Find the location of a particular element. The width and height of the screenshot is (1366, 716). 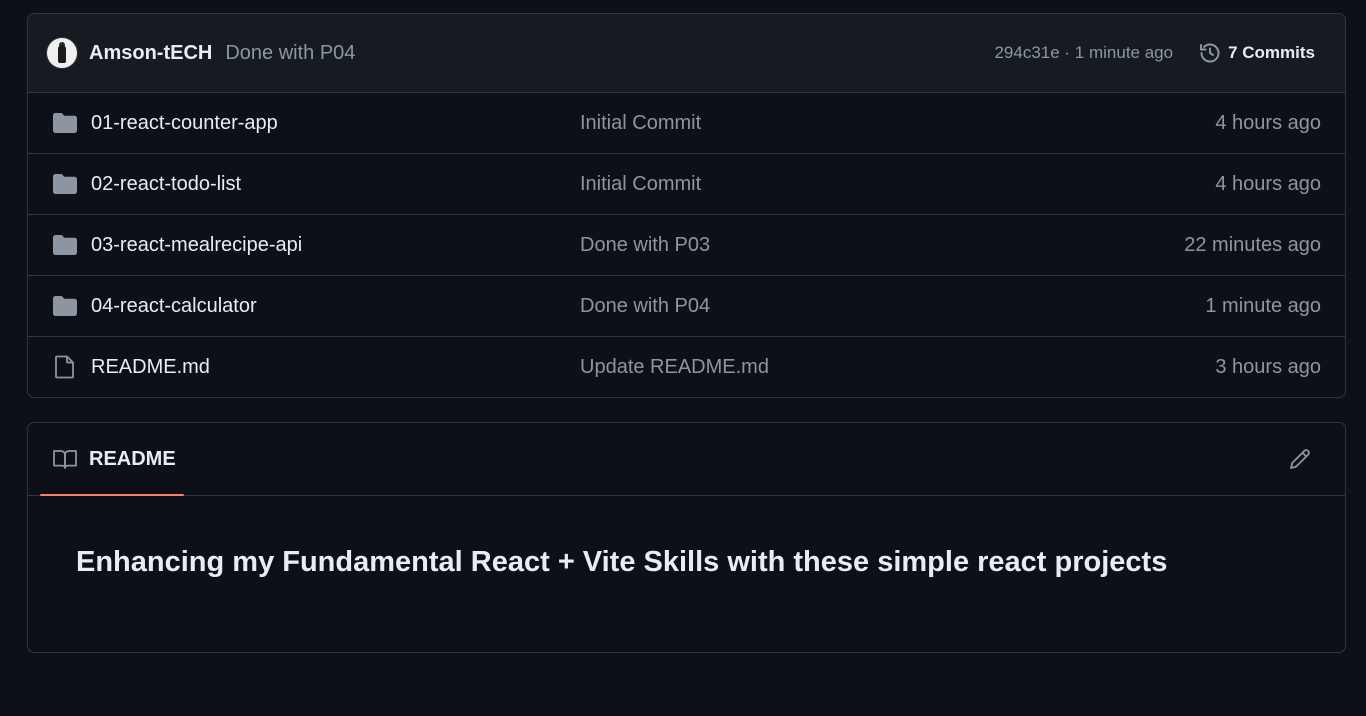

readme-header: README is located at coordinates (686, 459).